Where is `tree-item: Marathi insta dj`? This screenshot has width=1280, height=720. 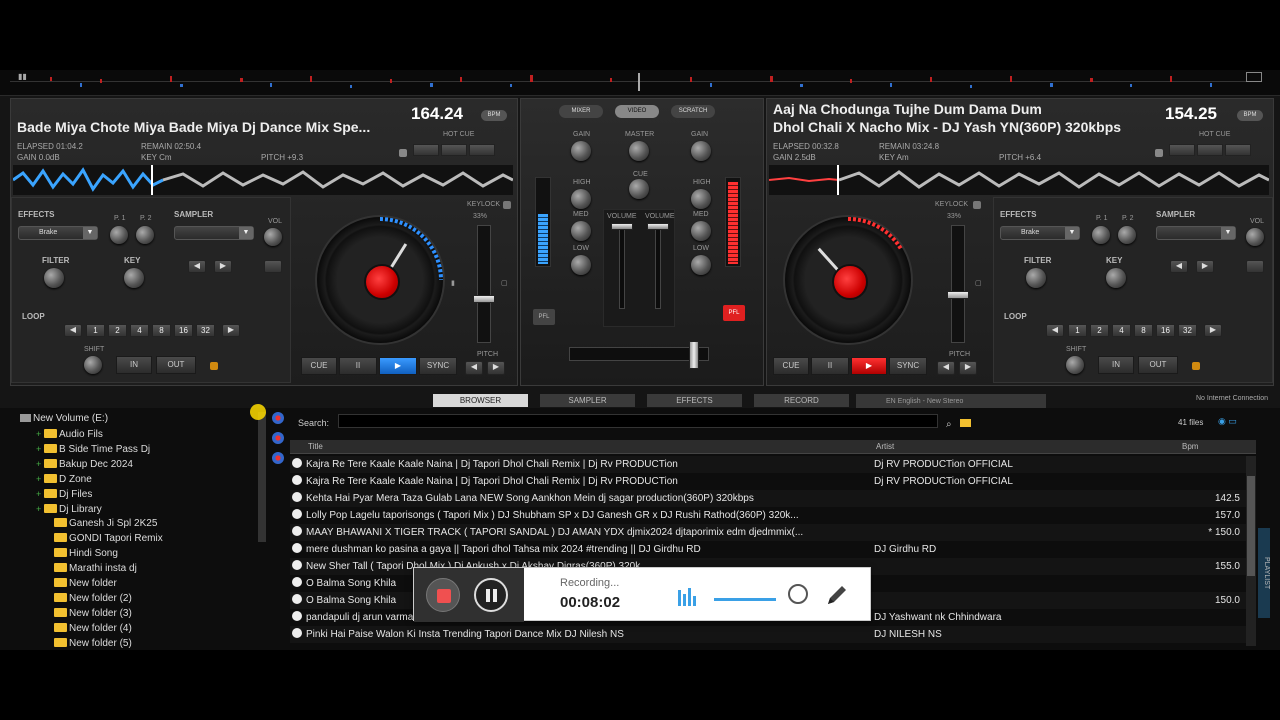
tree-item: Marathi insta dj is located at coordinates (95, 569).